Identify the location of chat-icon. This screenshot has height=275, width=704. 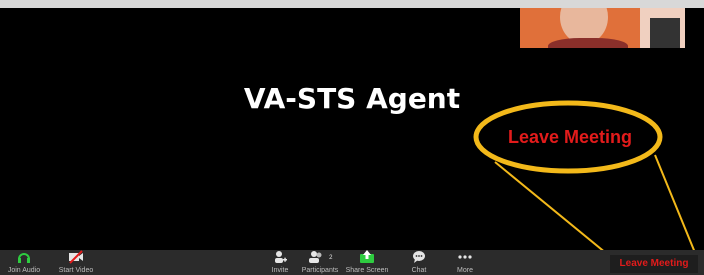
(419, 258).